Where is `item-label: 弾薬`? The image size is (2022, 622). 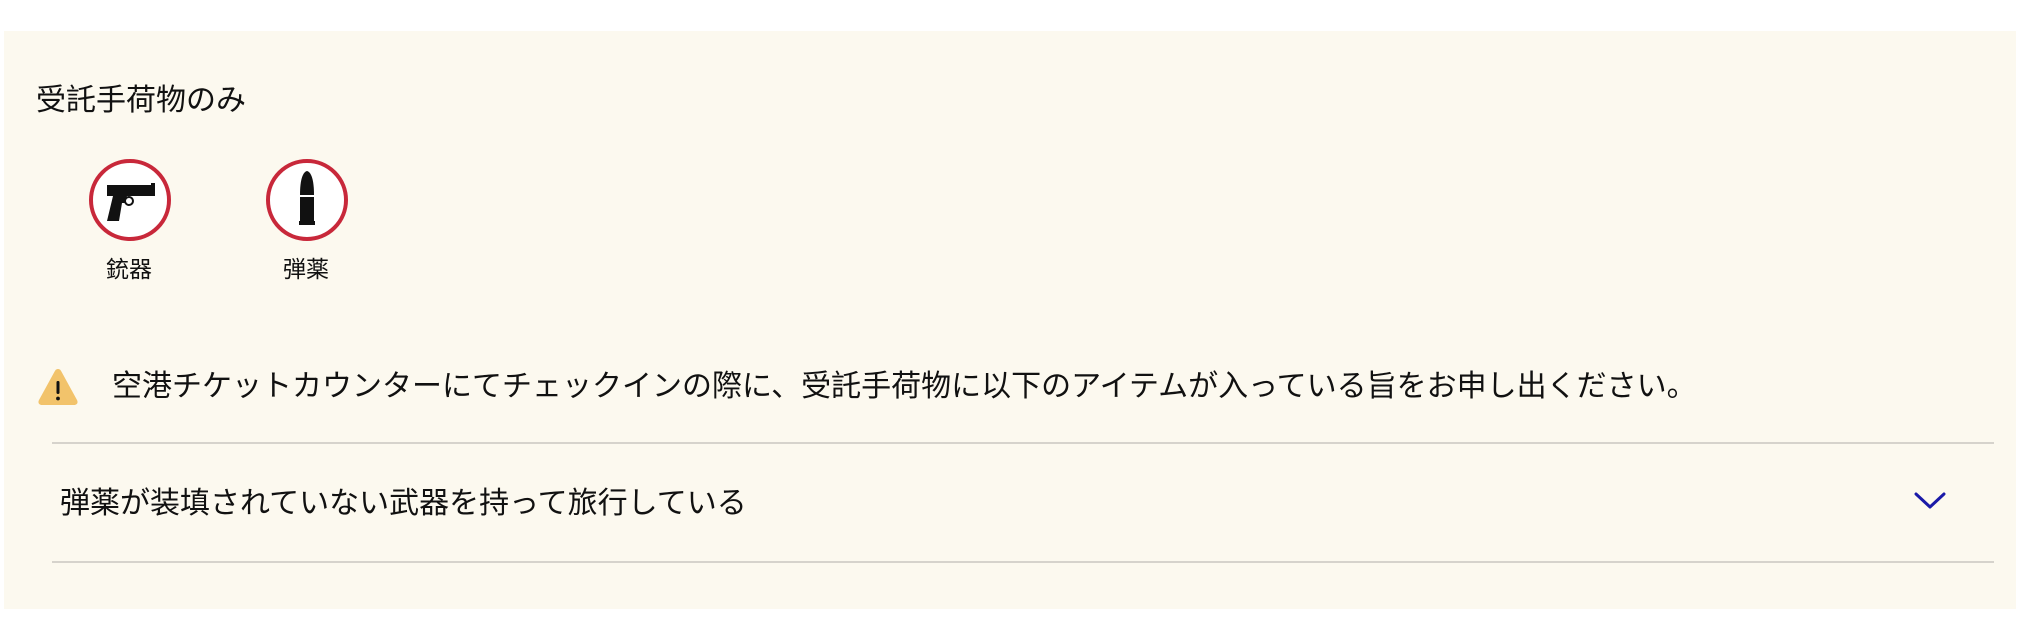 item-label: 弾薬 is located at coordinates (306, 270).